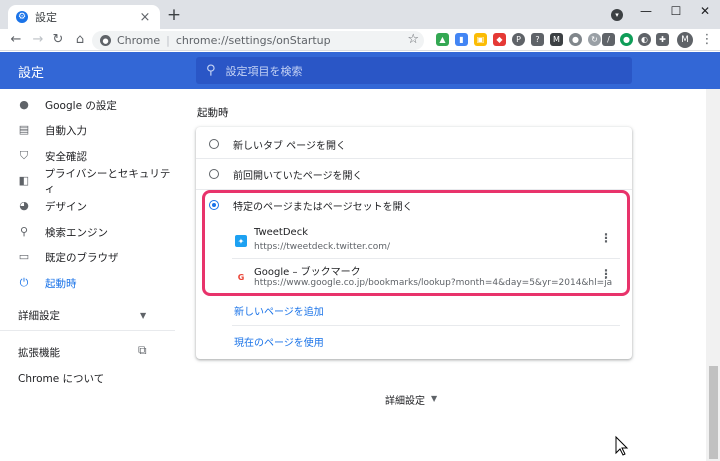 The image size is (720, 461). I want to click on slash-icon: /, so click(608, 39).